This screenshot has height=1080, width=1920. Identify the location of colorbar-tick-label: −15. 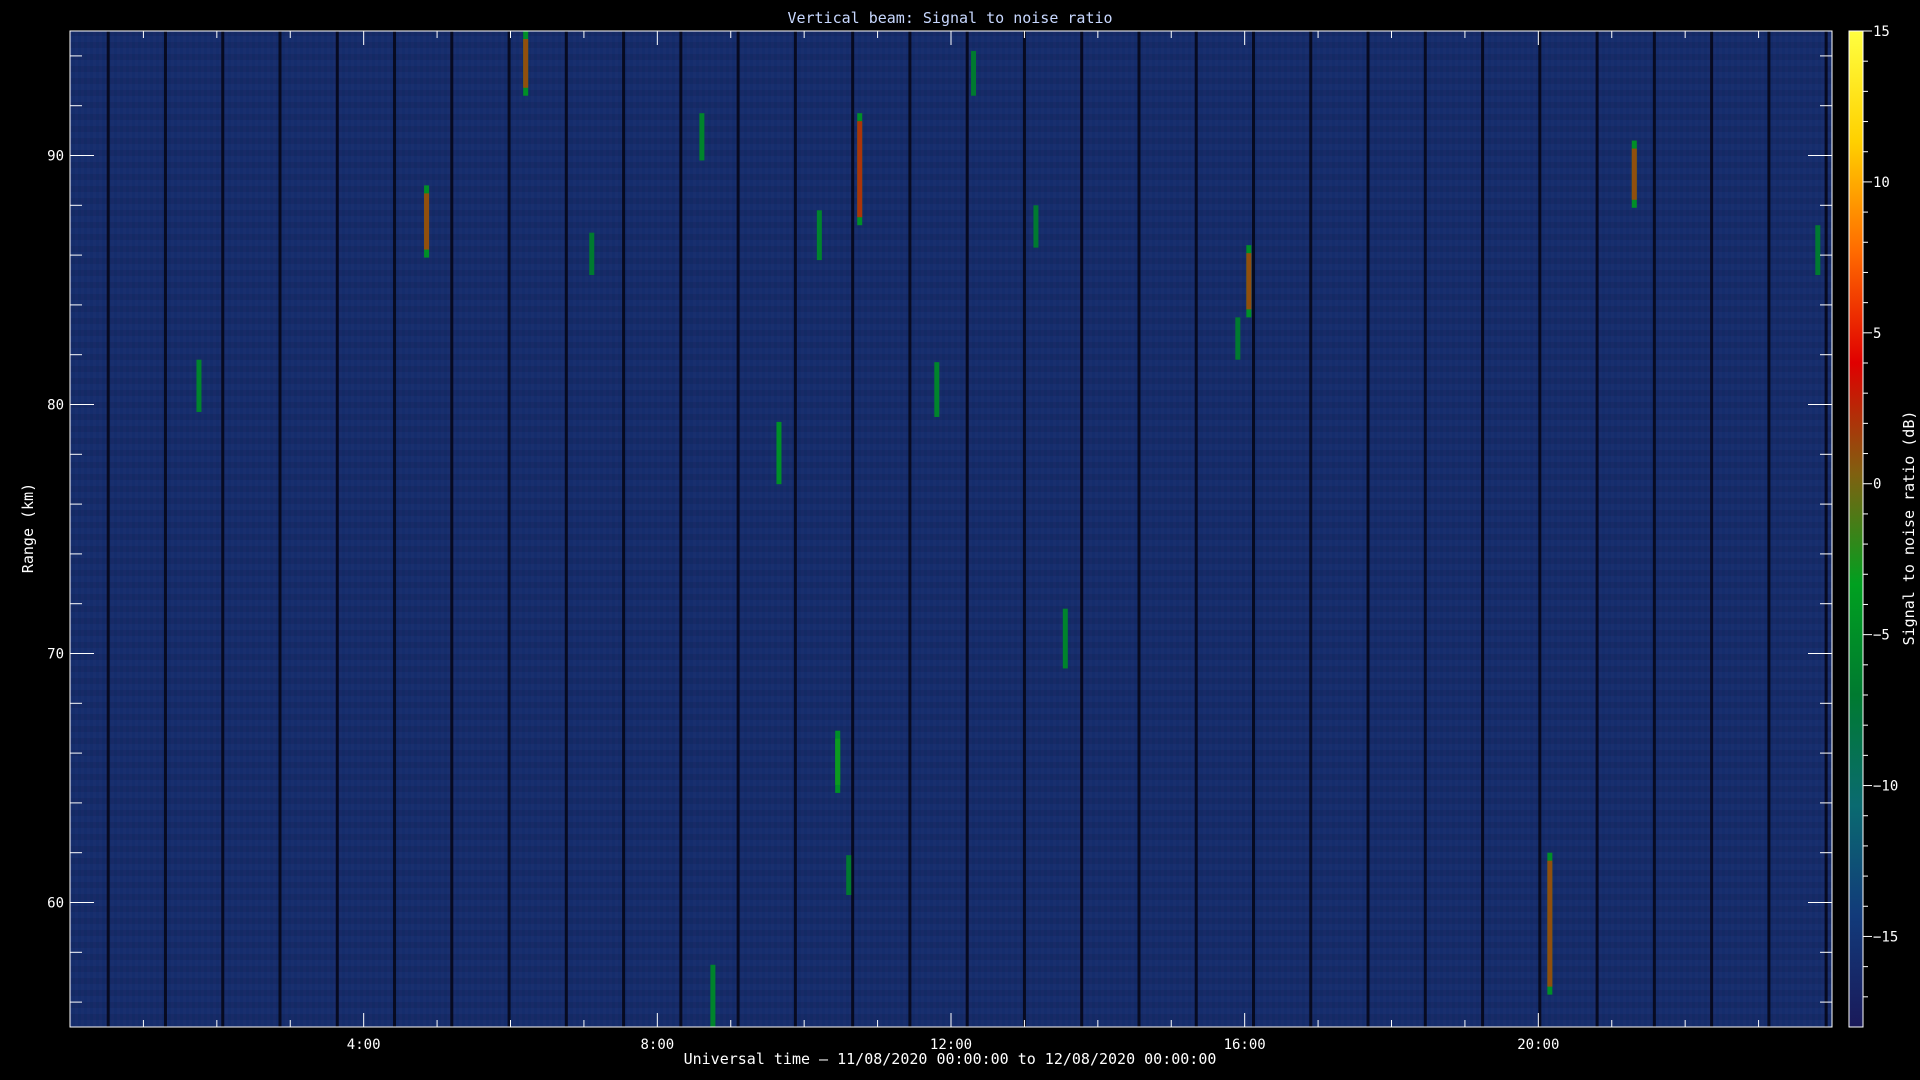
(1885, 937).